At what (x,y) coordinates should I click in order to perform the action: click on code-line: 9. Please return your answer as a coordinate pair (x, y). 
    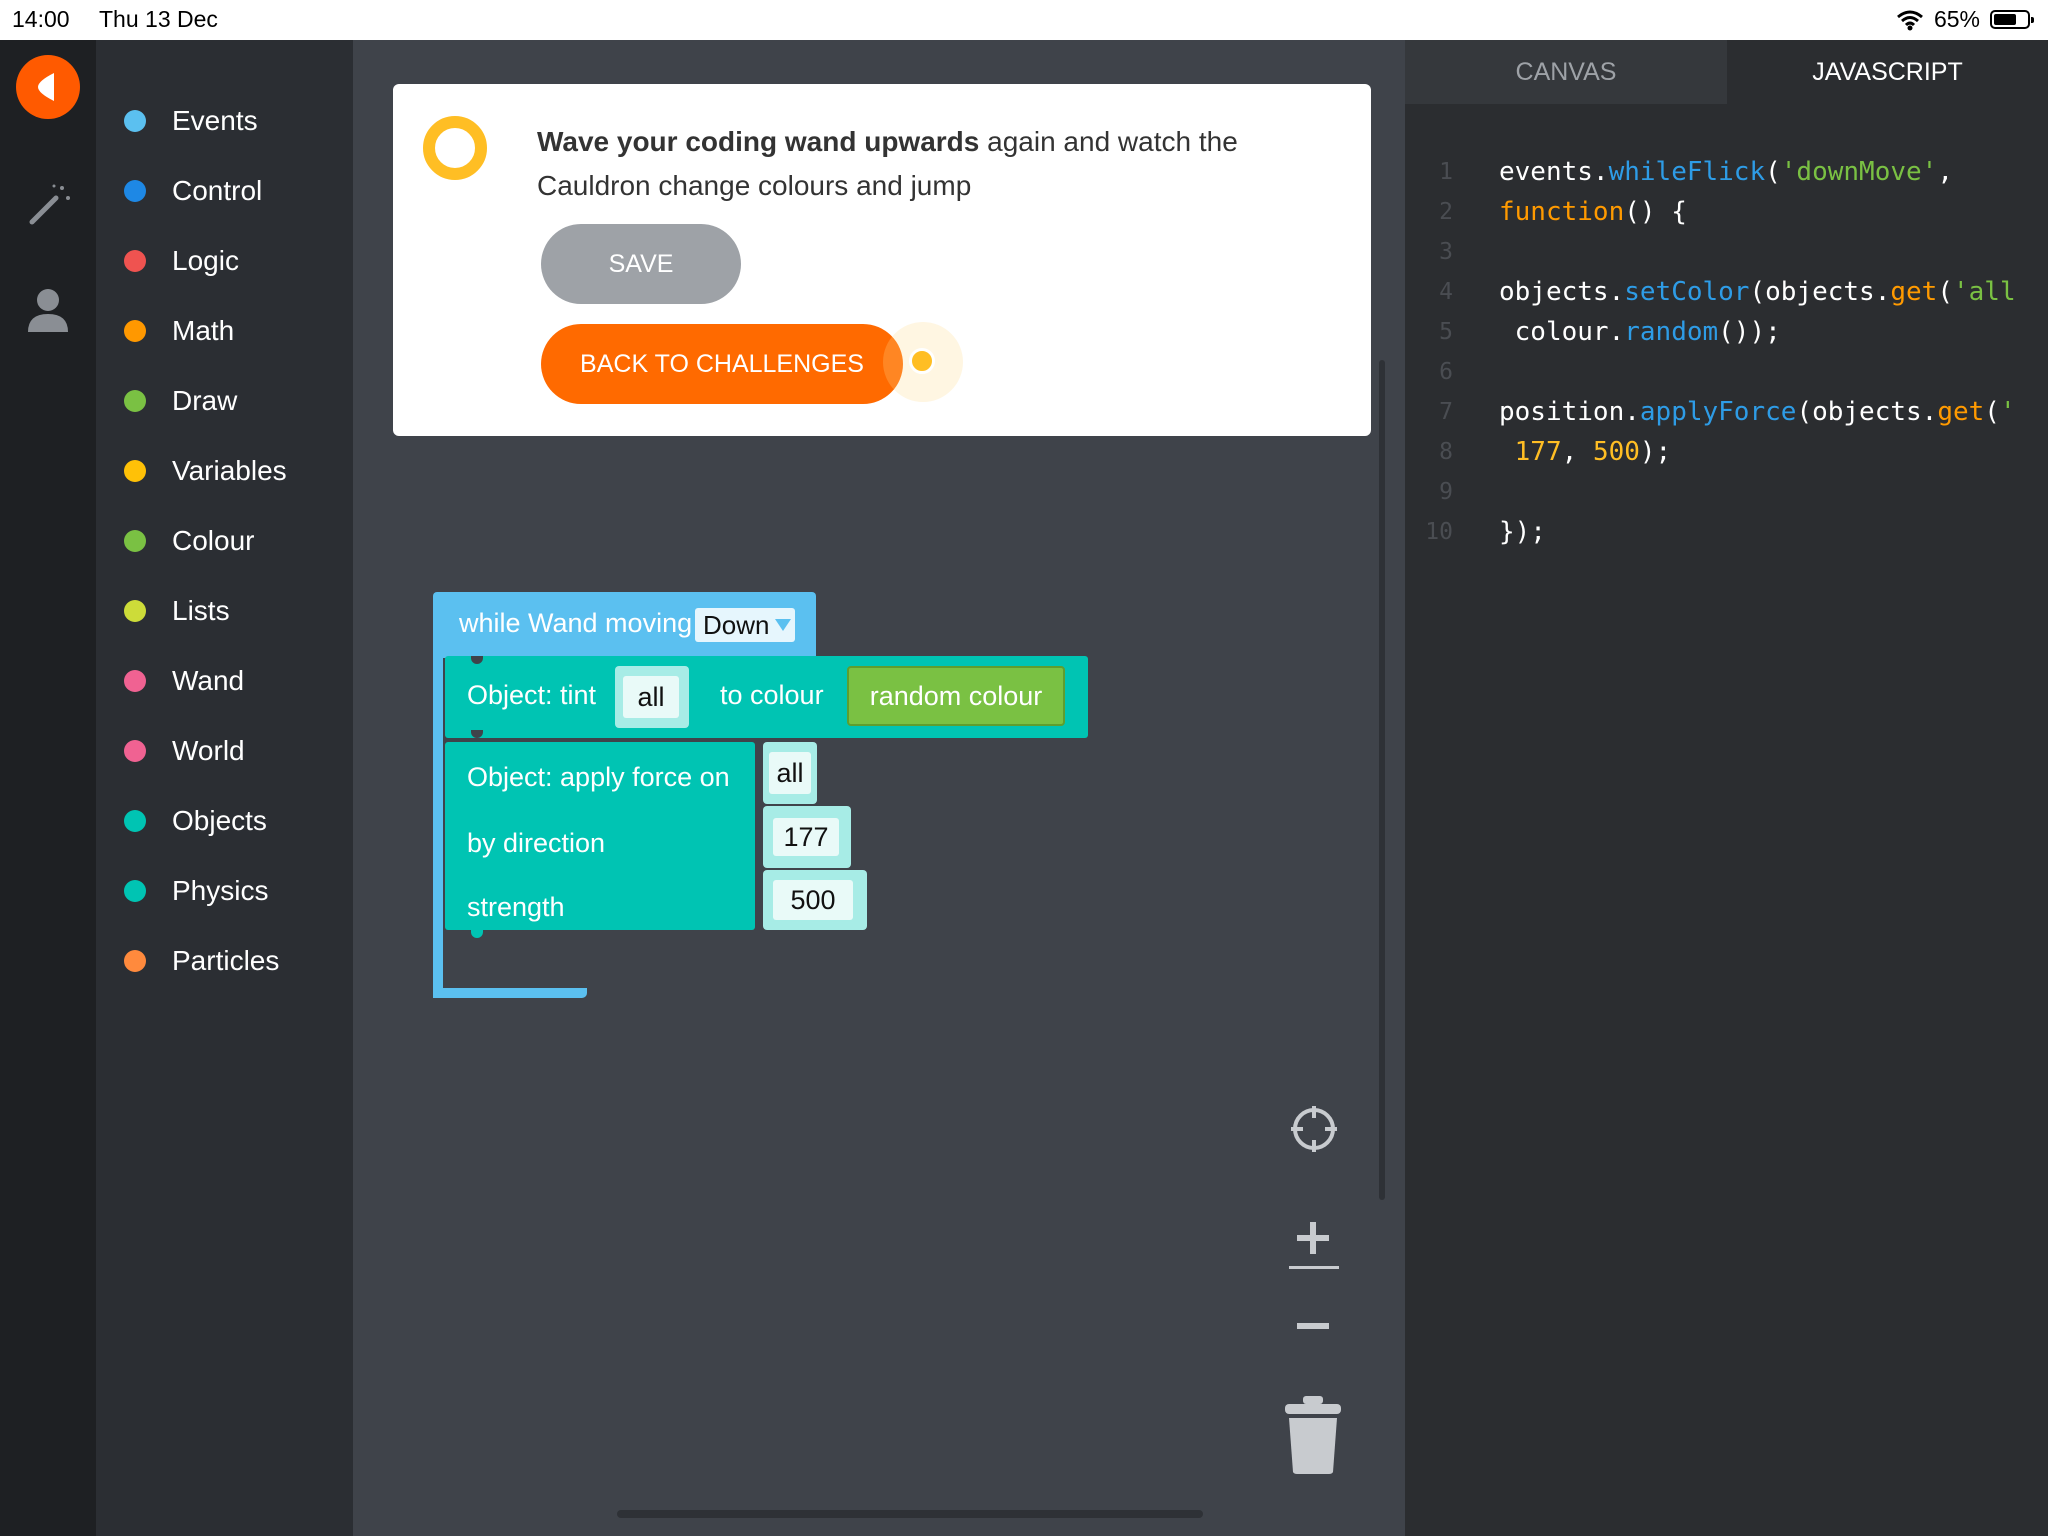
    Looking at the image, I should click on (1452, 492).